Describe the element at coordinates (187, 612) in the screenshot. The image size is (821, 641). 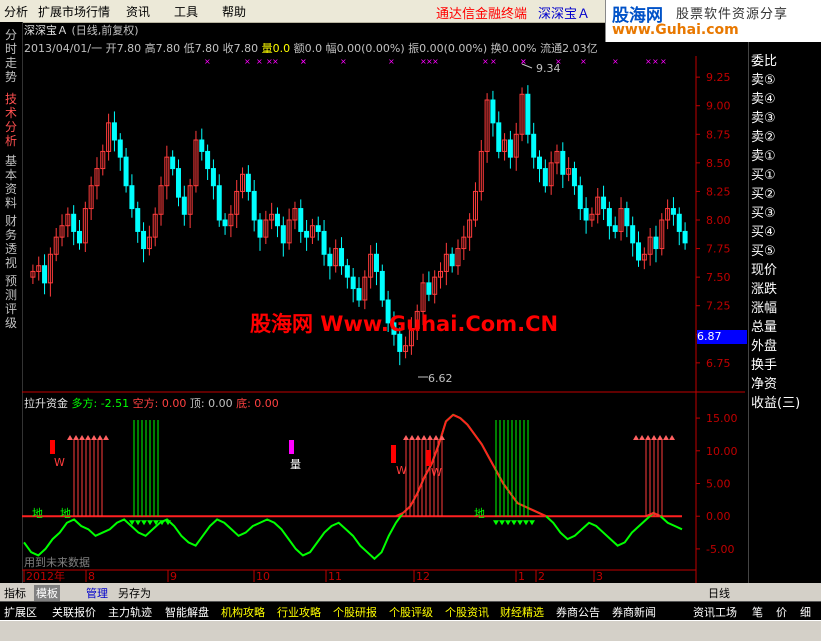
I see `footer-item: 智能解盘` at that location.